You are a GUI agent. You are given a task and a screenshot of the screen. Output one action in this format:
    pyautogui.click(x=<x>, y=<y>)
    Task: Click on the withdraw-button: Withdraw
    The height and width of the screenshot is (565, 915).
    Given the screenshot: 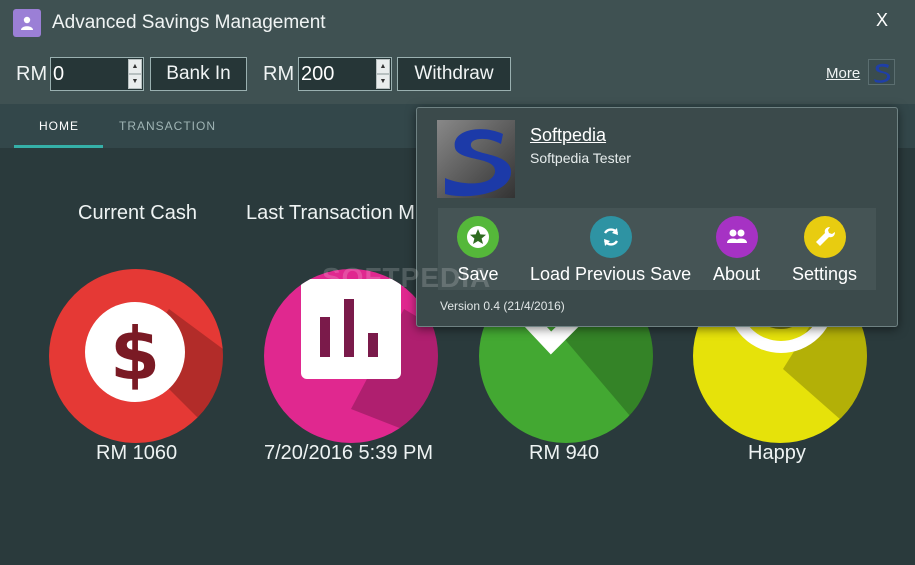 What is the action you would take?
    pyautogui.click(x=454, y=74)
    